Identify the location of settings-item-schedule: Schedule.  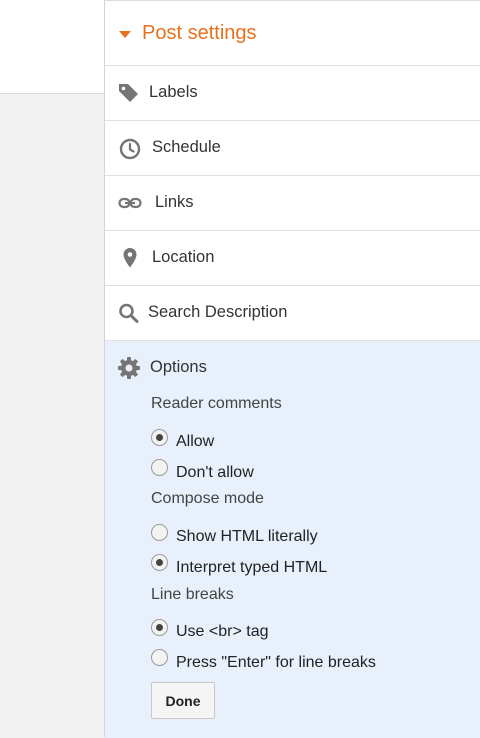
(292, 148).